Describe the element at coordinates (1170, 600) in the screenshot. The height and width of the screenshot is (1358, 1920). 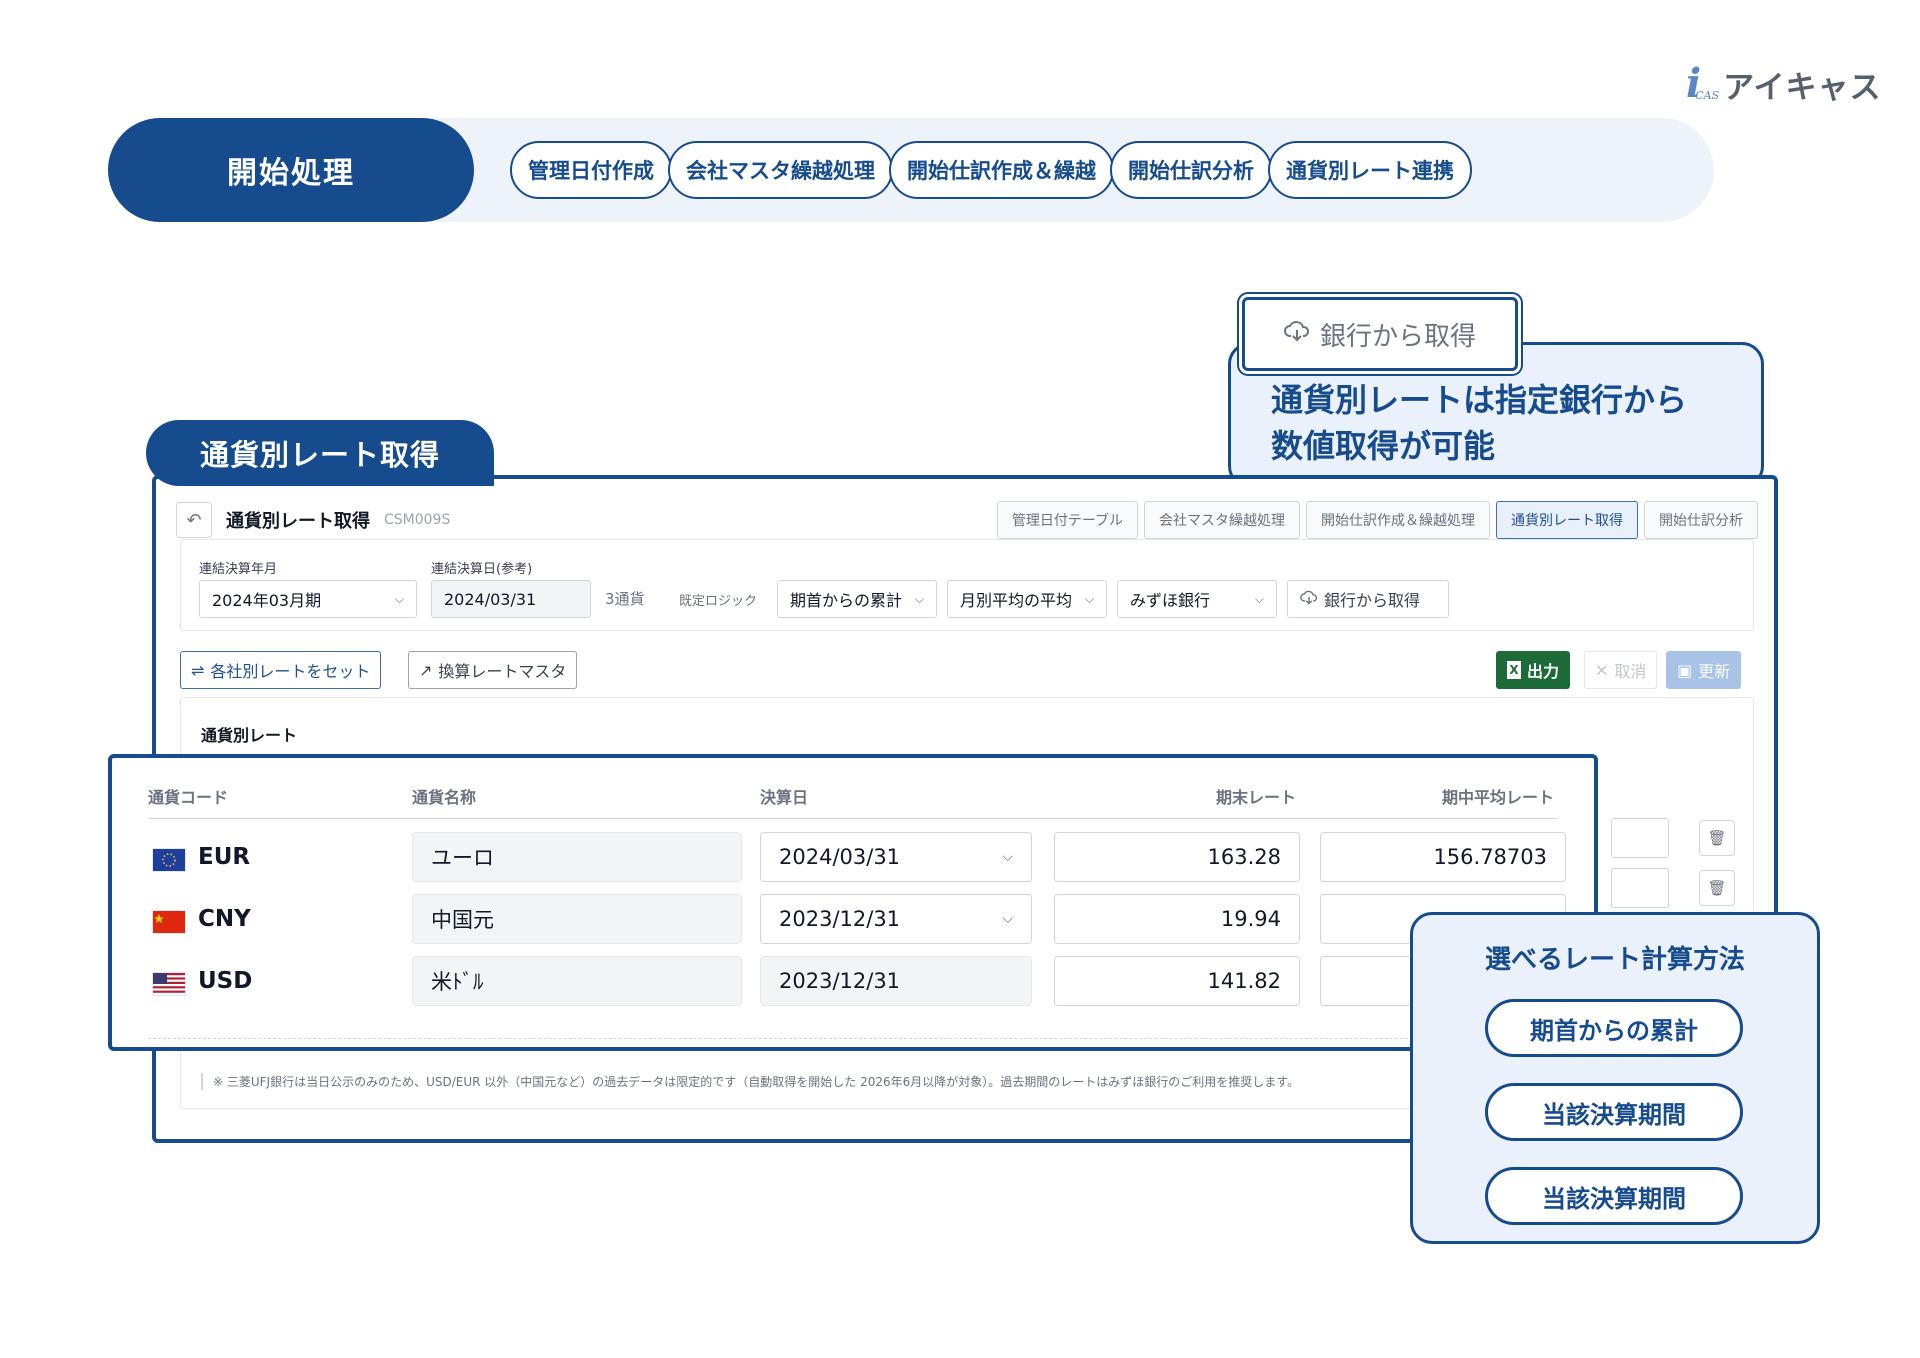
I see `bank-value: みずほ銀行` at that location.